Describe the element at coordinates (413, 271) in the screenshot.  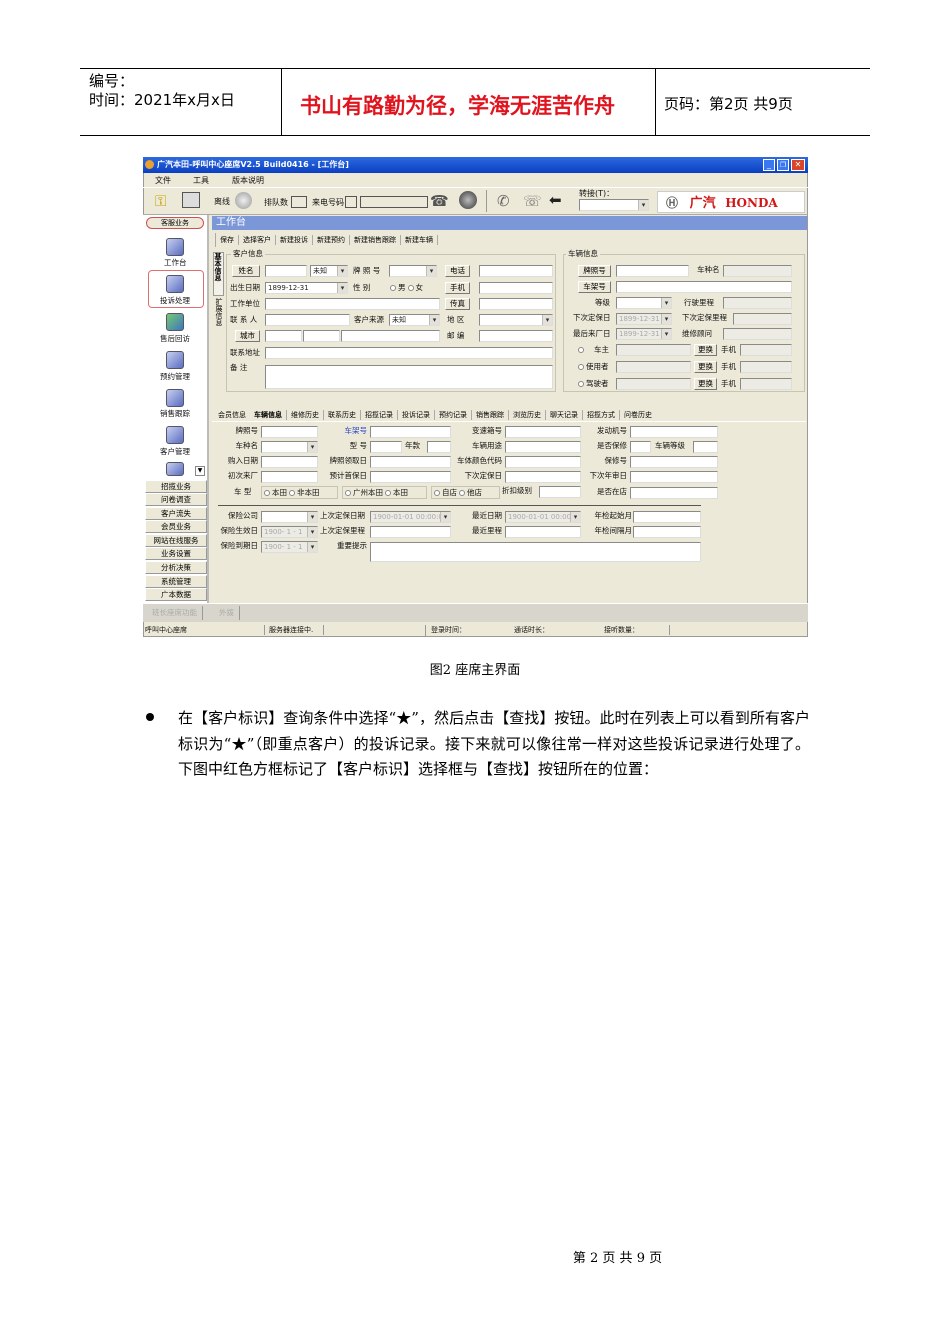
I see `plate-select` at that location.